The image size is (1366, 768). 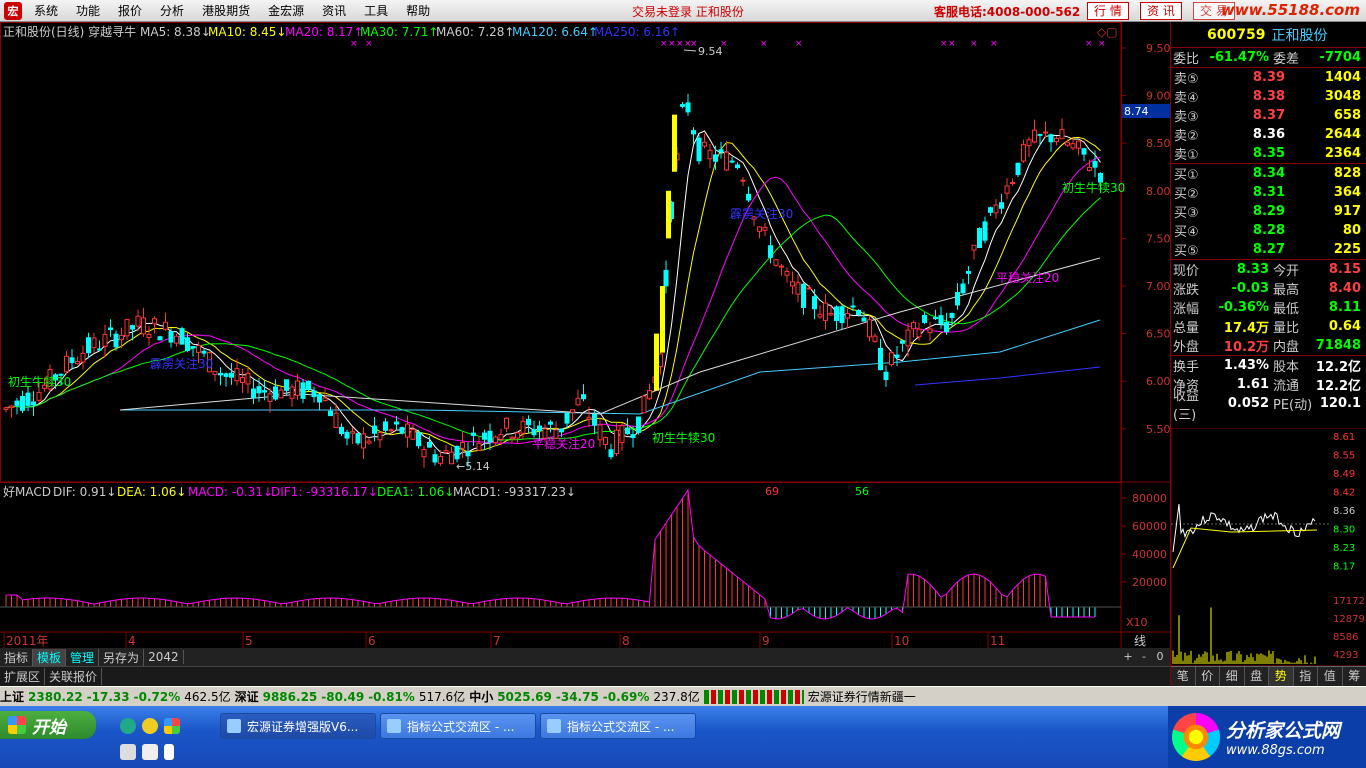 I want to click on start-button: 开始, so click(x=48, y=725).